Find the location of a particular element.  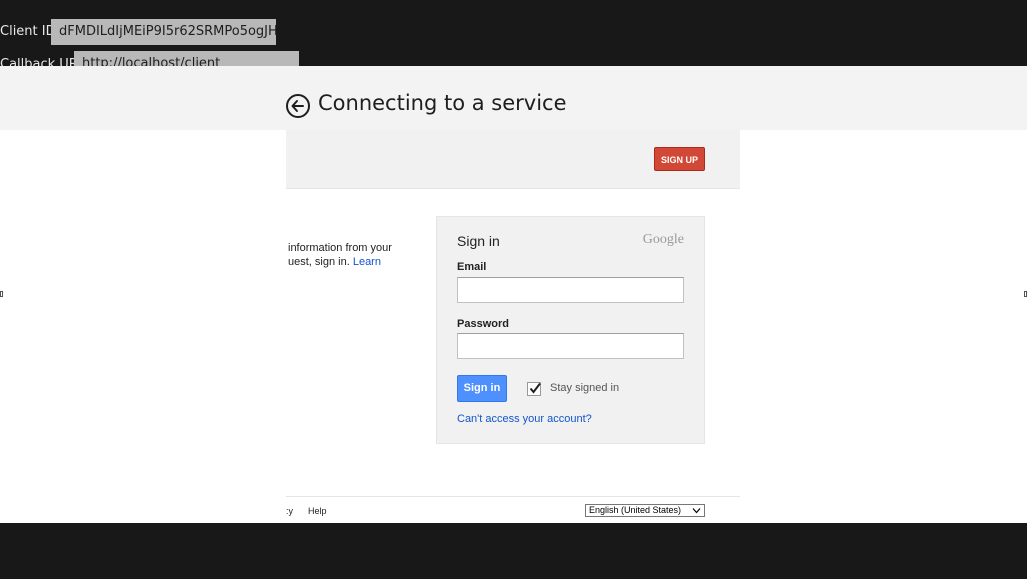

checkmark-icon is located at coordinates (535, 388).